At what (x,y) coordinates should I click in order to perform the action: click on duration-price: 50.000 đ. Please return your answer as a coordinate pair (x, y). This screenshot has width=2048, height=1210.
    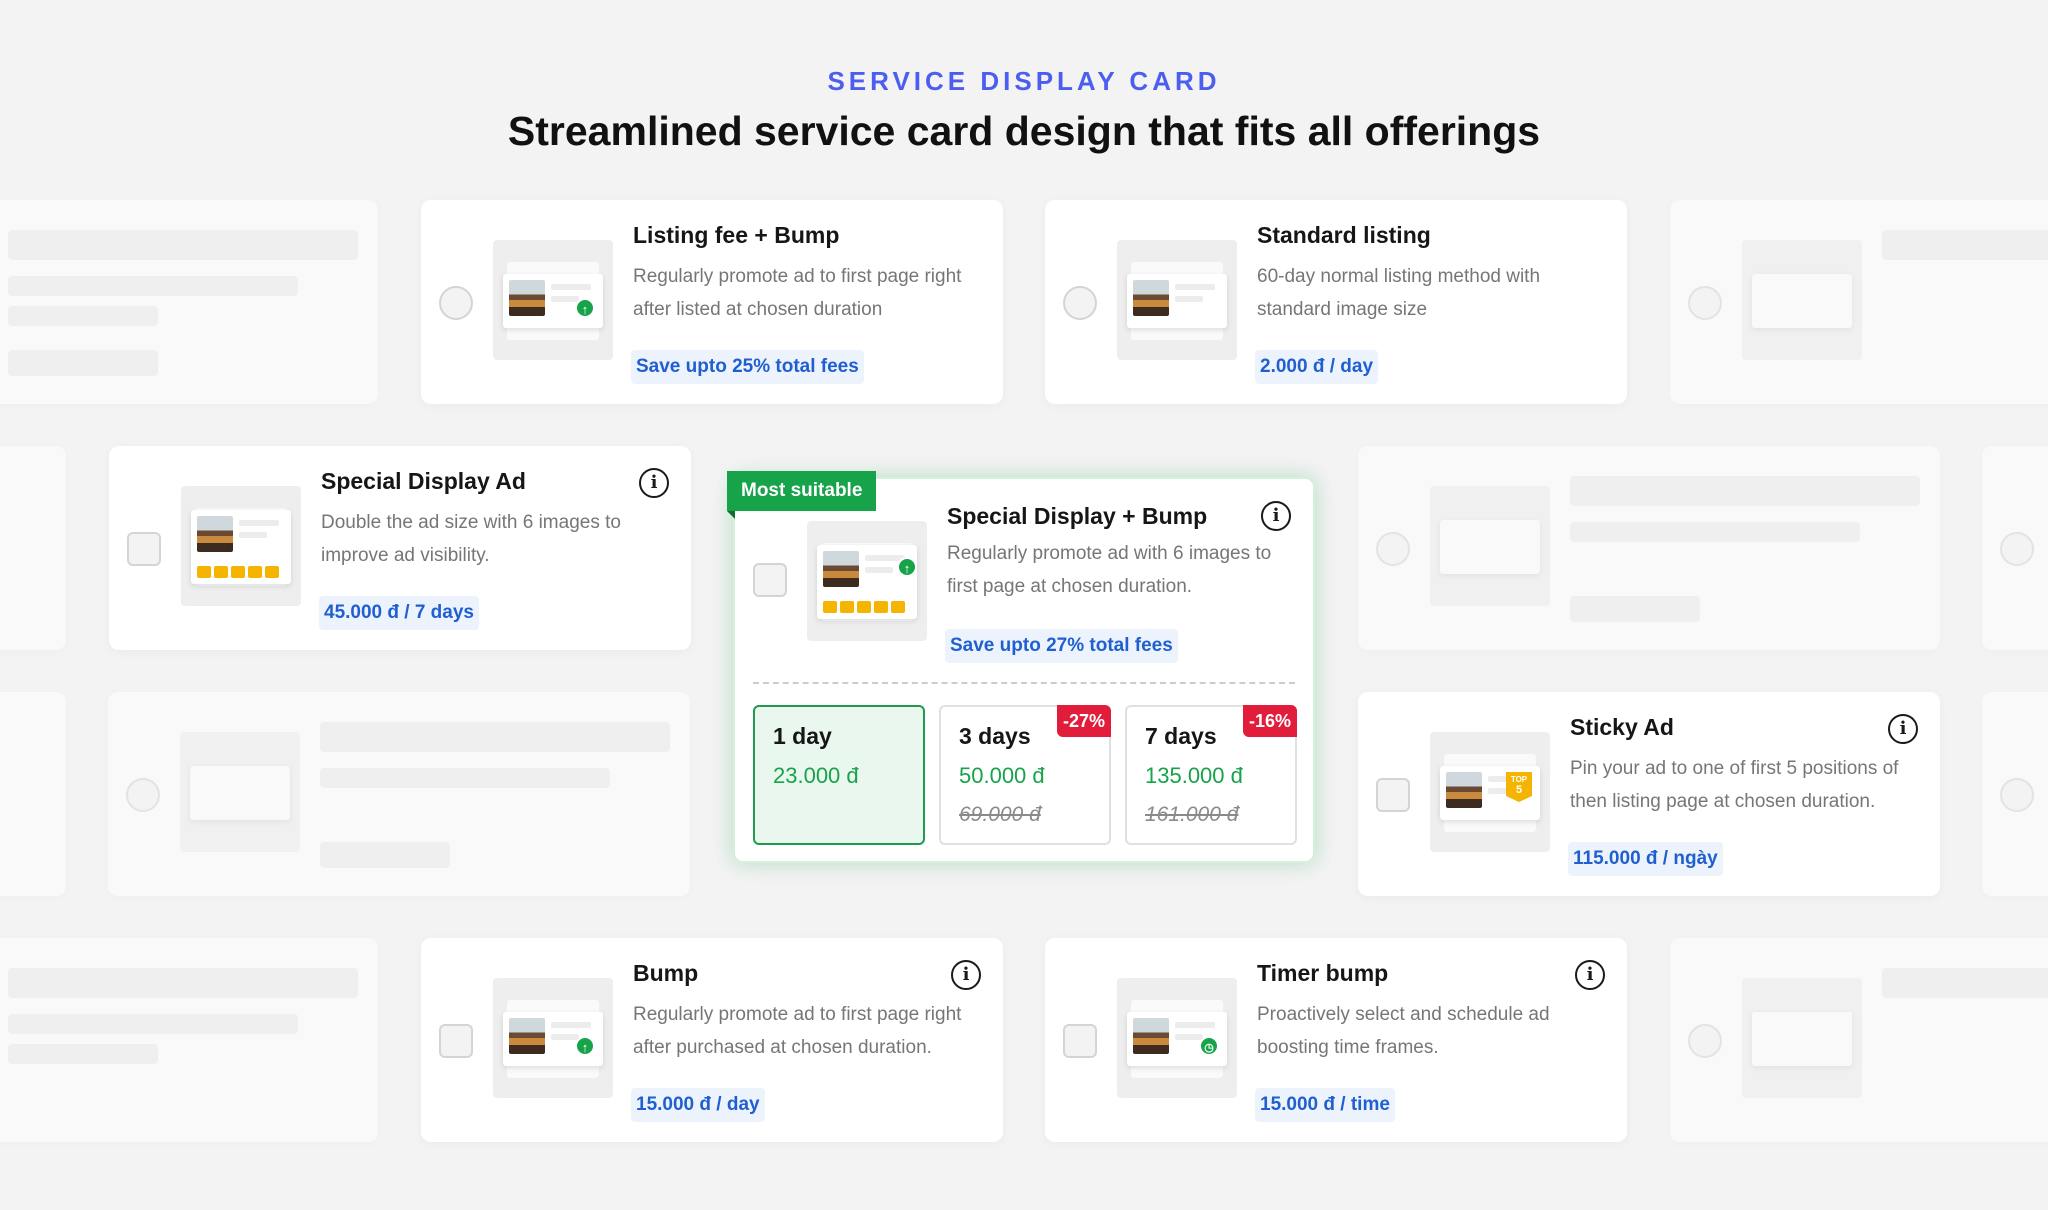
    Looking at the image, I should click on (1002, 775).